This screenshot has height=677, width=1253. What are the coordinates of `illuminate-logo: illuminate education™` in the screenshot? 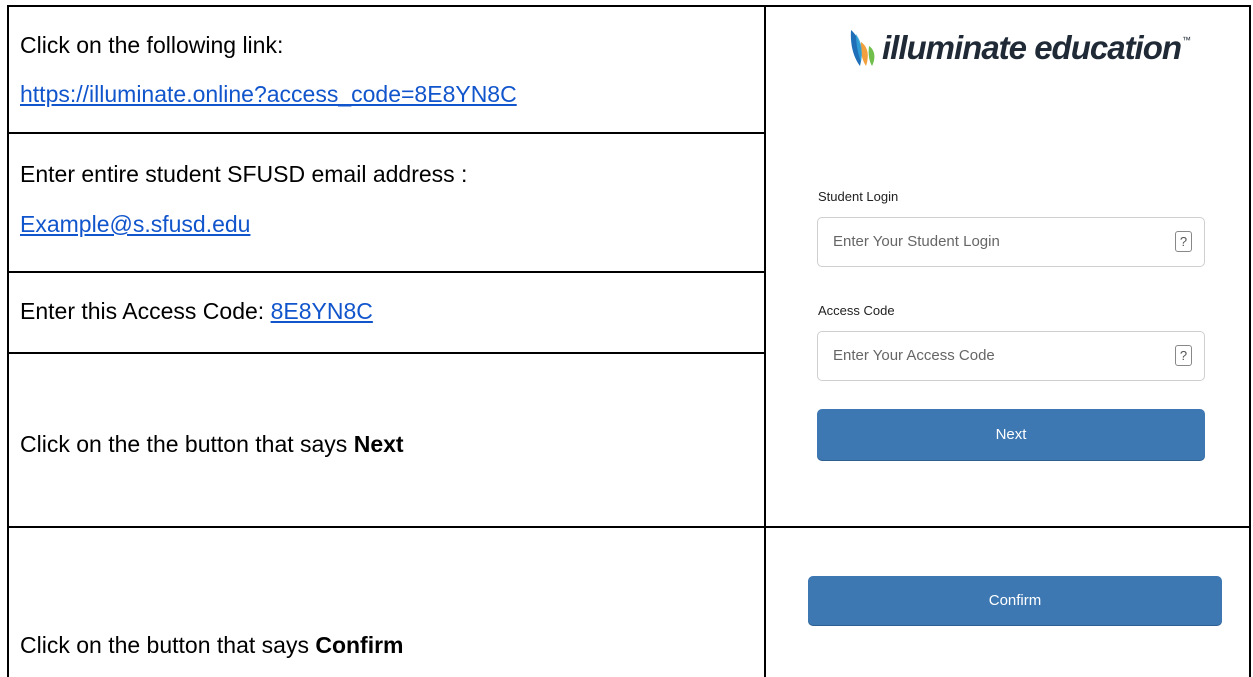 It's located at (1019, 48).